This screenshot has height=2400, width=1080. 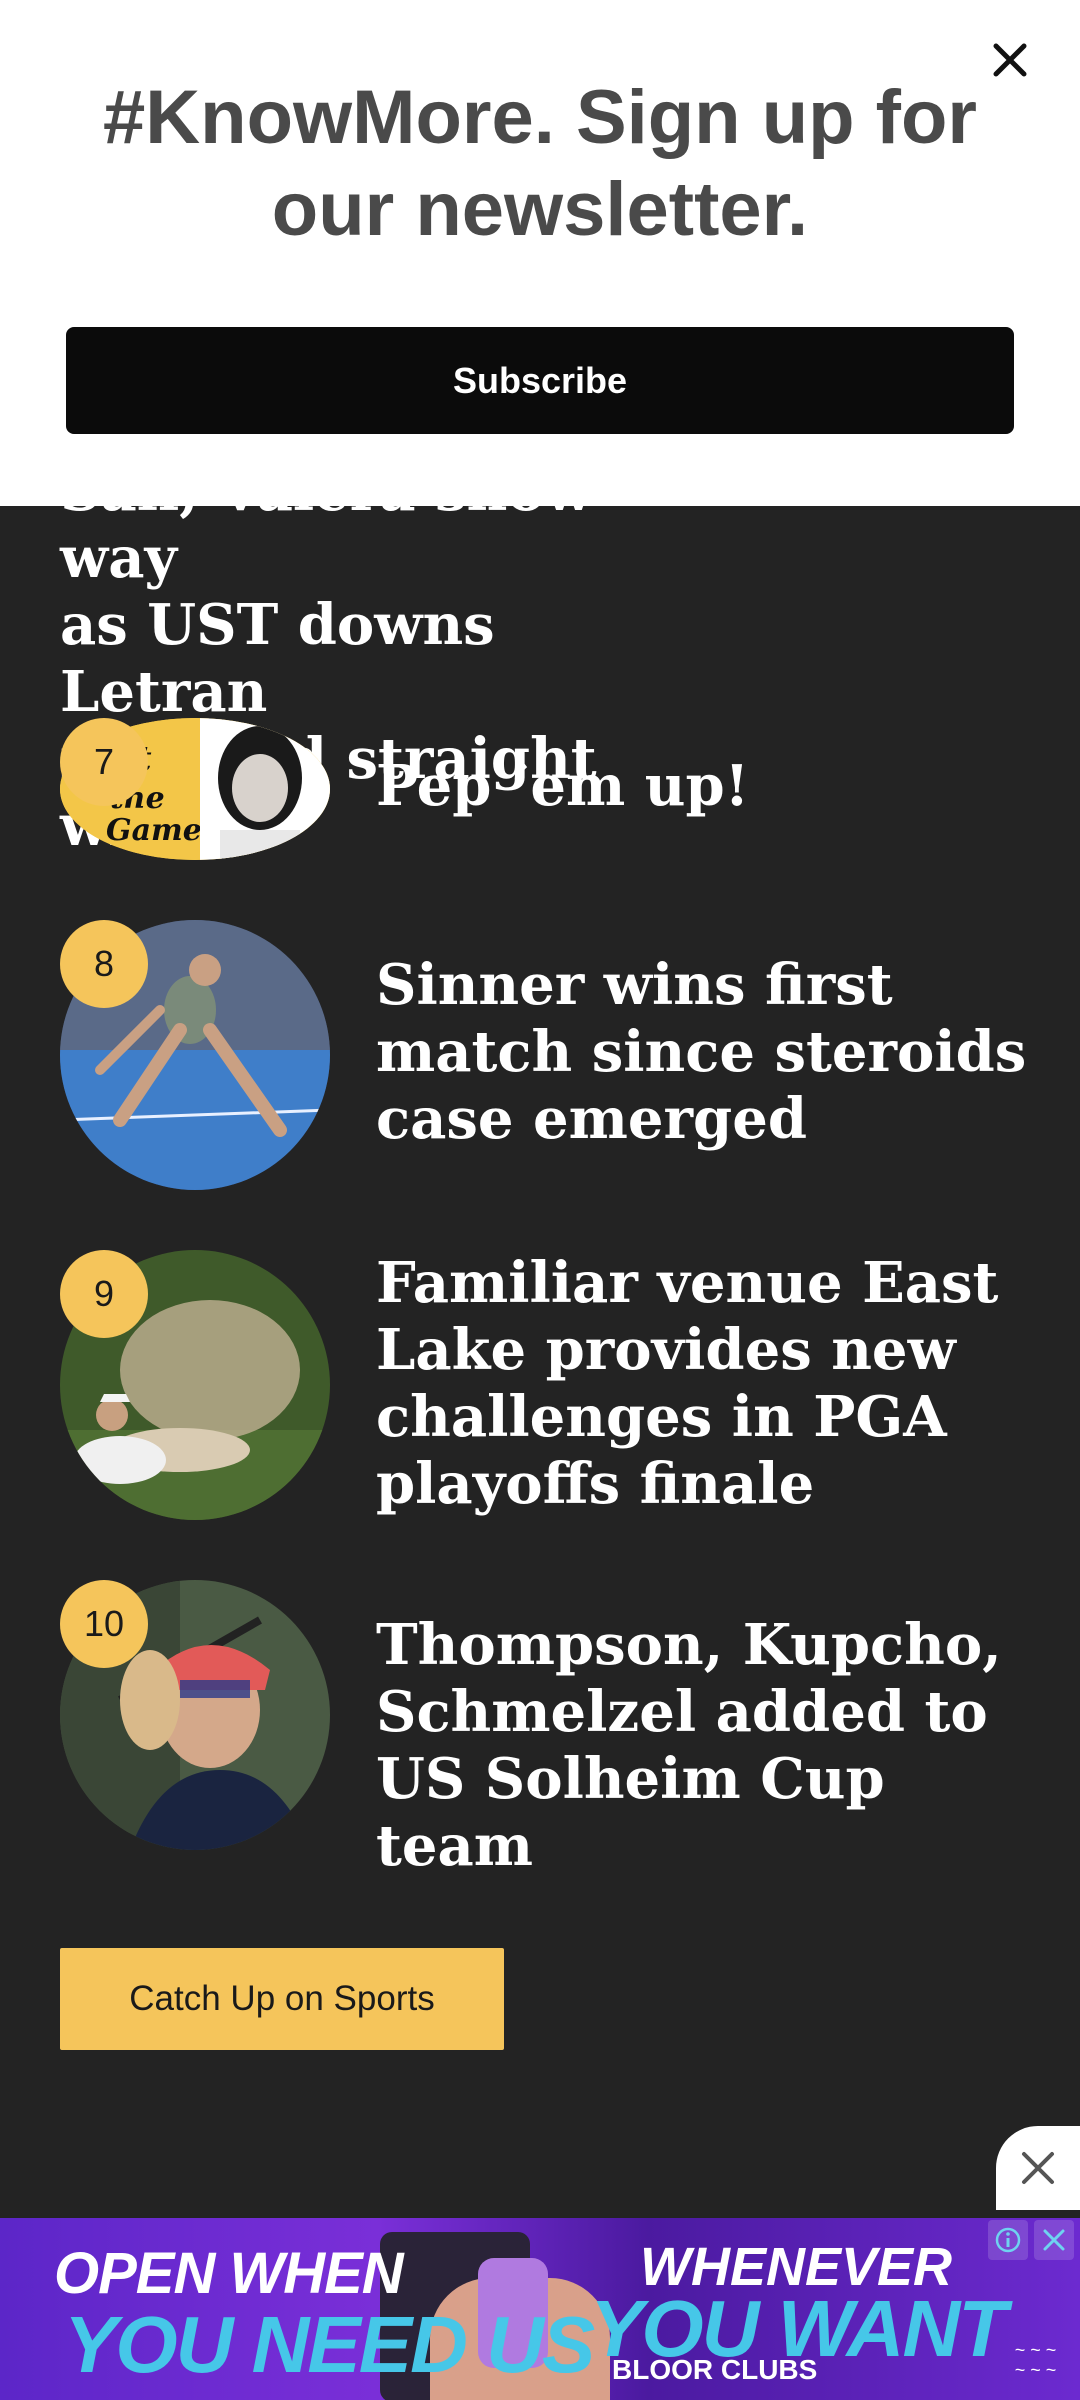 I want to click on rank-badge: 9, so click(x=104, y=1294).